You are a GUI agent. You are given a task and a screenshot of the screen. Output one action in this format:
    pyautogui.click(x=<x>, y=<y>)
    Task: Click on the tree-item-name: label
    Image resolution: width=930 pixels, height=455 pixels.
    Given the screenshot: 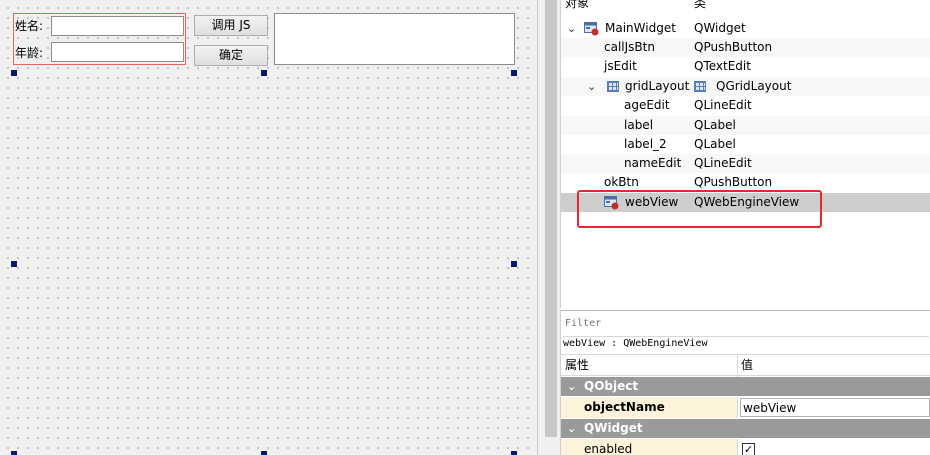 What is the action you would take?
    pyautogui.click(x=639, y=125)
    